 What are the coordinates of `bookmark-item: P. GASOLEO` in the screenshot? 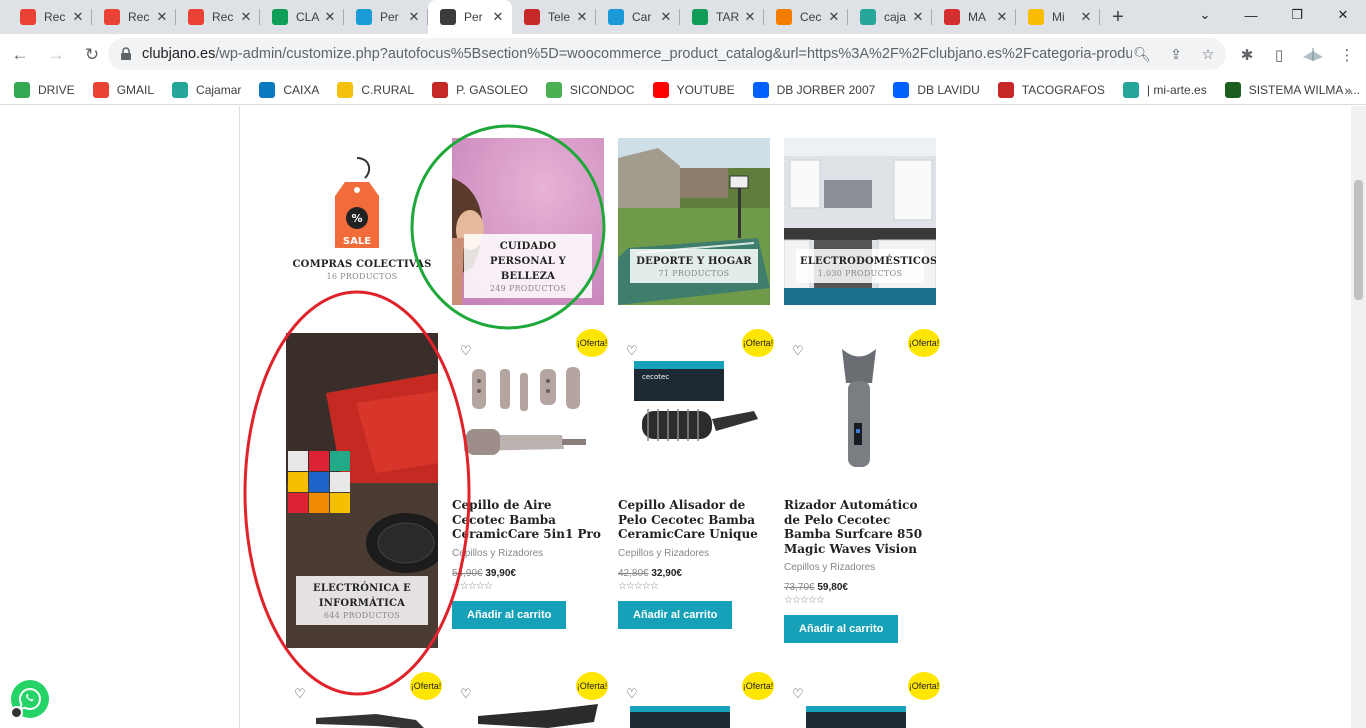 It's located at (480, 89).